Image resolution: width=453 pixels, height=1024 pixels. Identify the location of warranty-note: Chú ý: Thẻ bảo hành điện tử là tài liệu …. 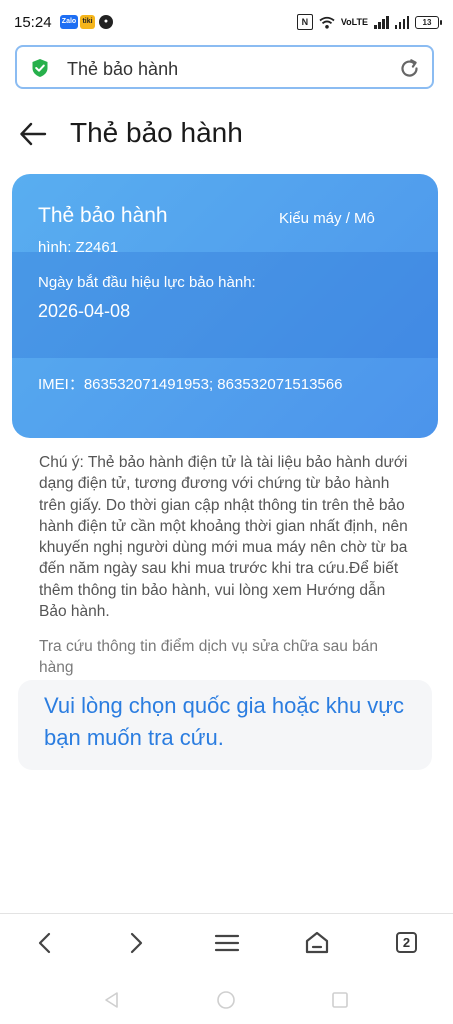
(223, 537).